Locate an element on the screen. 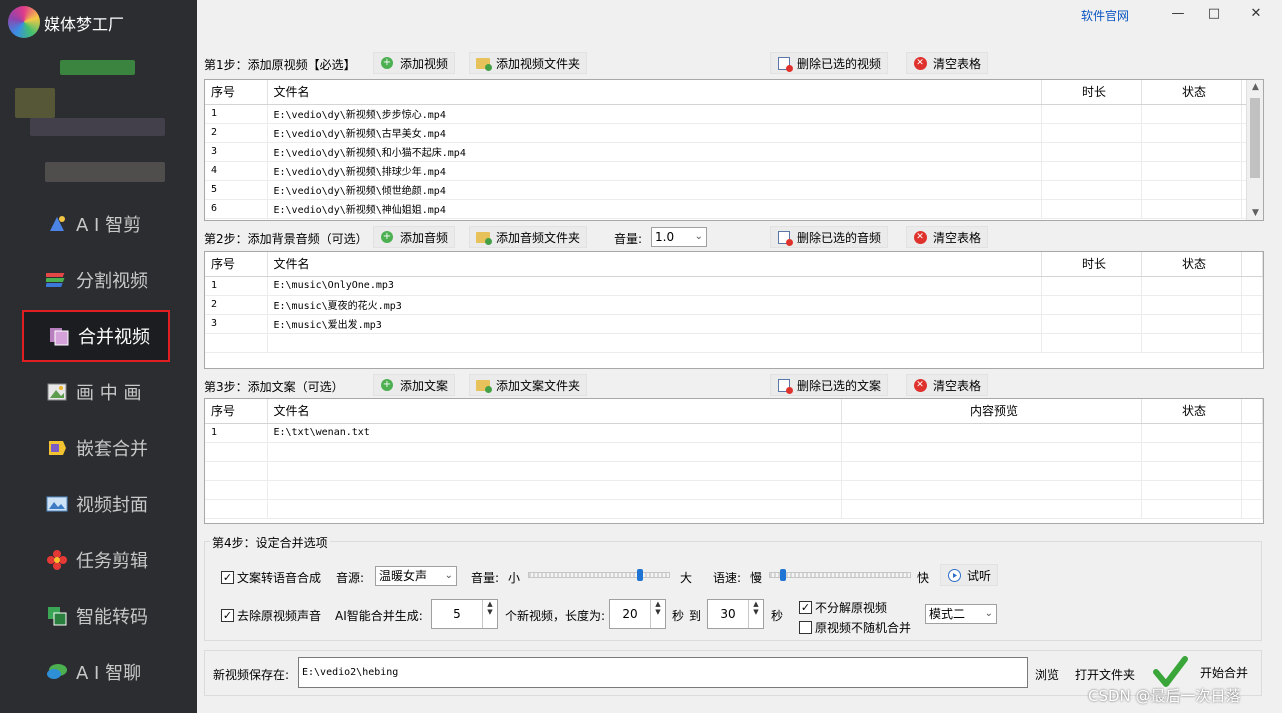 This screenshot has height=713, width=1282. delete-selected-text-button: 删除已选的文案 is located at coordinates (829, 385).